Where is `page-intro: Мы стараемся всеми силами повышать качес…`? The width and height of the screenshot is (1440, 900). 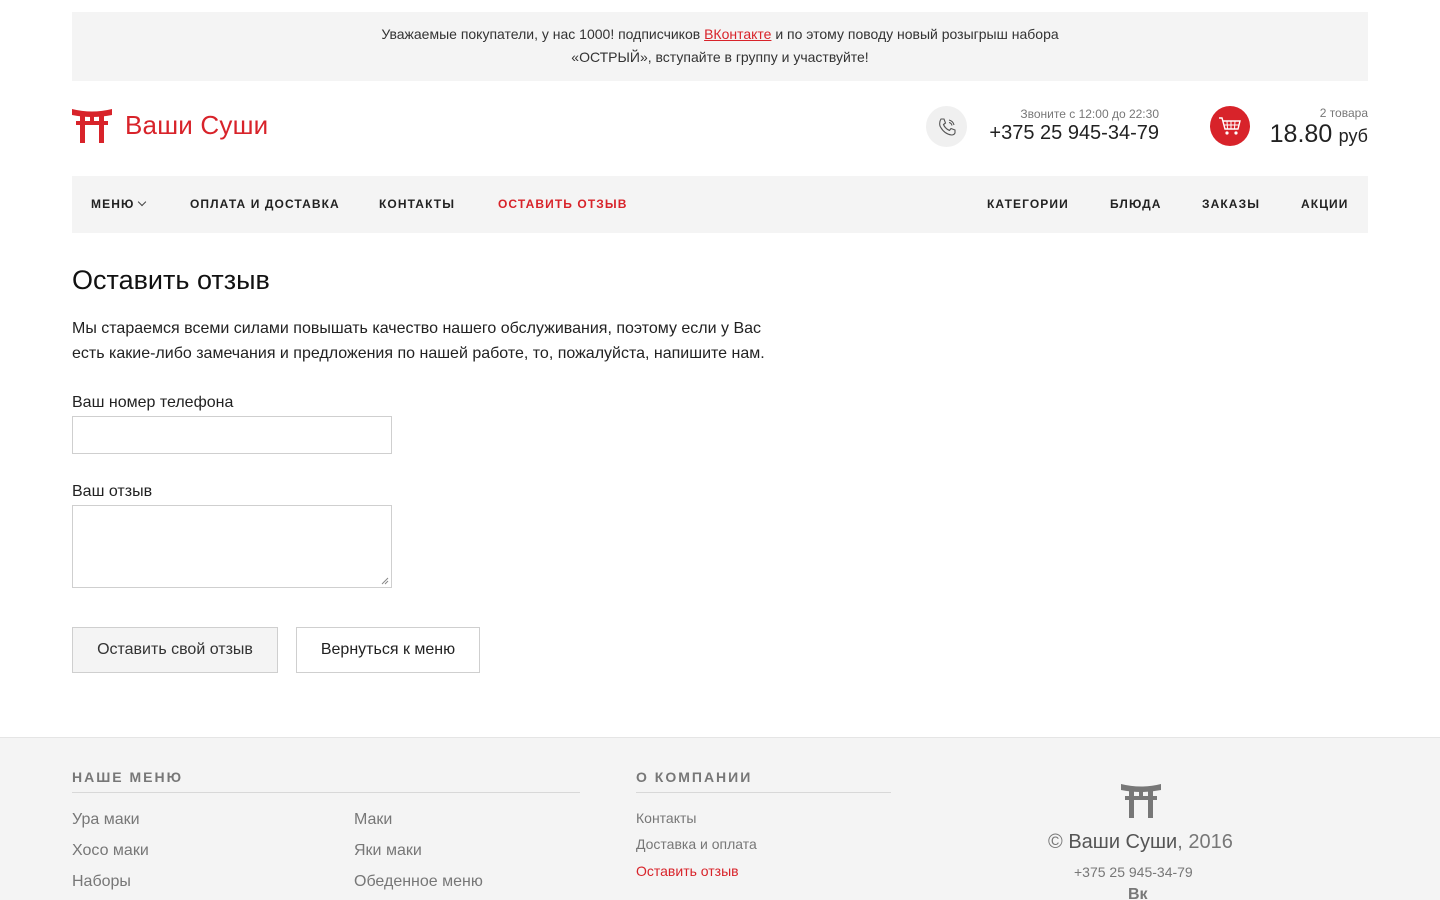 page-intro: Мы стараемся всеми силами повышать качес… is located at coordinates (452, 341).